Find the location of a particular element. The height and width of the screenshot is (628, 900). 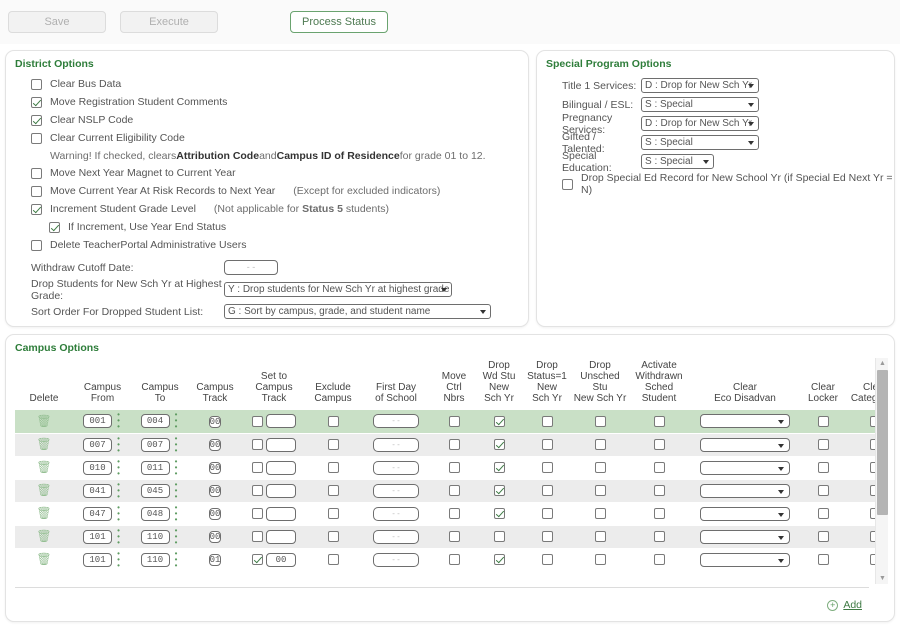

table-row: 🗑 101 • • • 110 • • • 01 00- - is located at coordinates (450, 560).